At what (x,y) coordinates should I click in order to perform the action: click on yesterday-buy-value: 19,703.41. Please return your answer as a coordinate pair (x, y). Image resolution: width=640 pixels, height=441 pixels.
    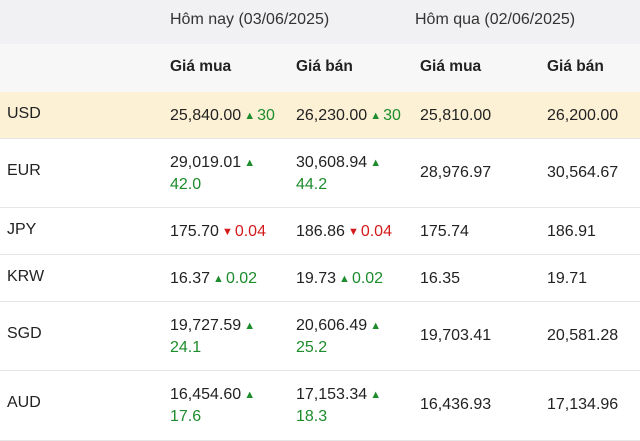
    Looking at the image, I should click on (456, 335).